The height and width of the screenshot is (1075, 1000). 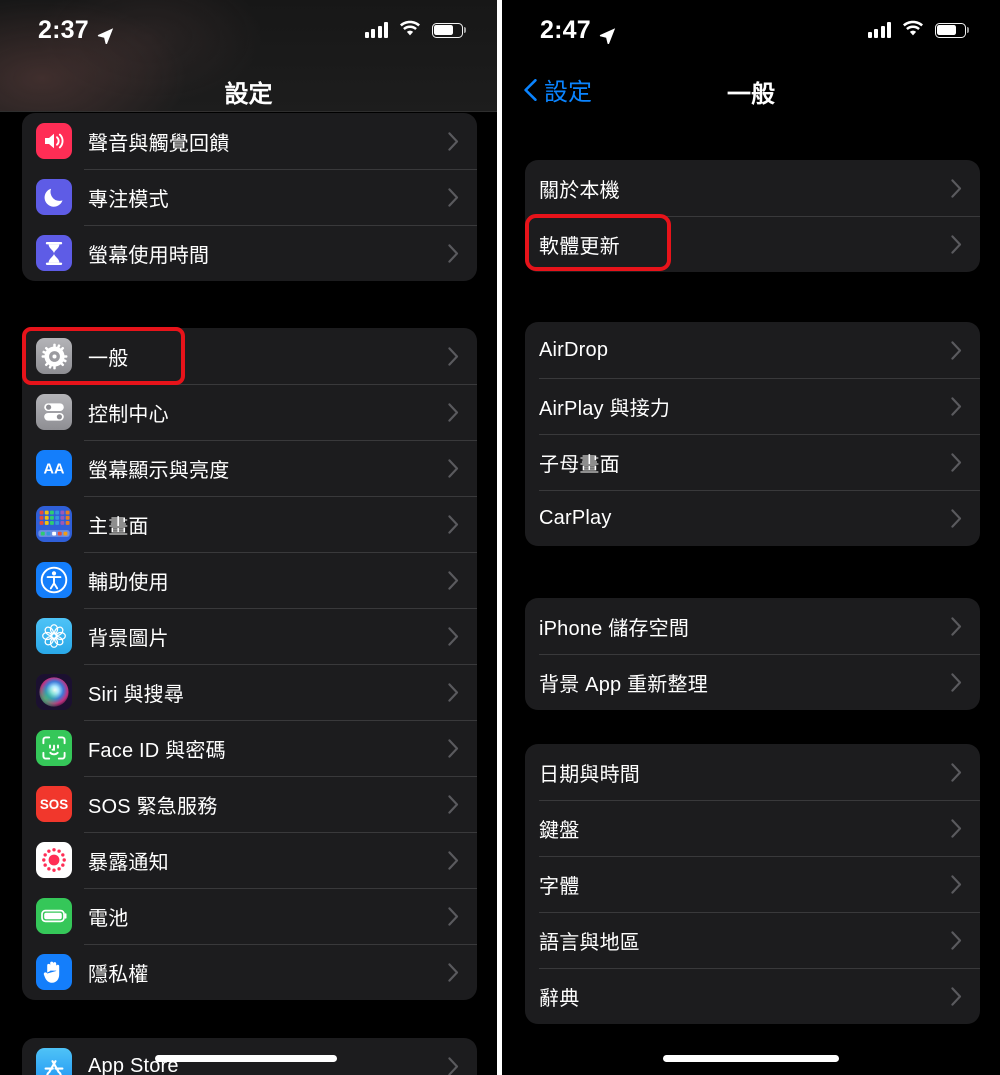 What do you see at coordinates (128, 199) in the screenshot?
I see `settings-row-label: 專注模式` at bounding box center [128, 199].